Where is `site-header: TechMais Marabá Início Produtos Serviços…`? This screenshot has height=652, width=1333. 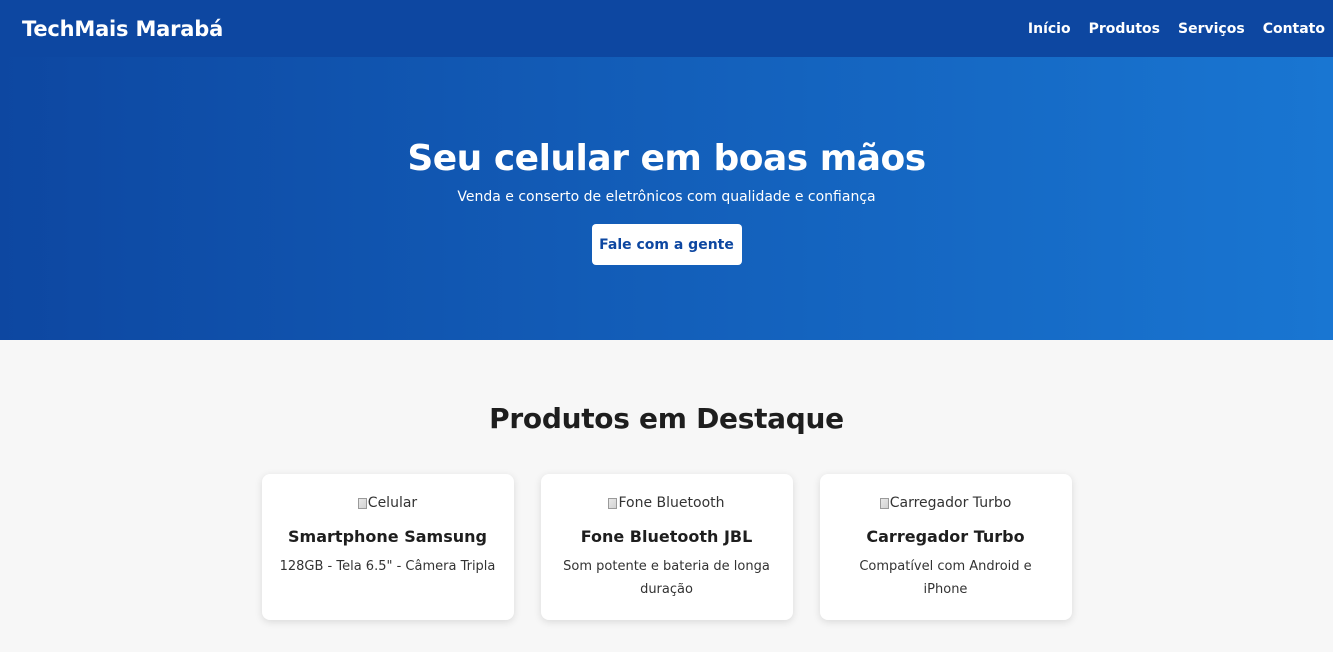
site-header: TechMais Marabá Início Produtos Serviços… is located at coordinates (666, 28).